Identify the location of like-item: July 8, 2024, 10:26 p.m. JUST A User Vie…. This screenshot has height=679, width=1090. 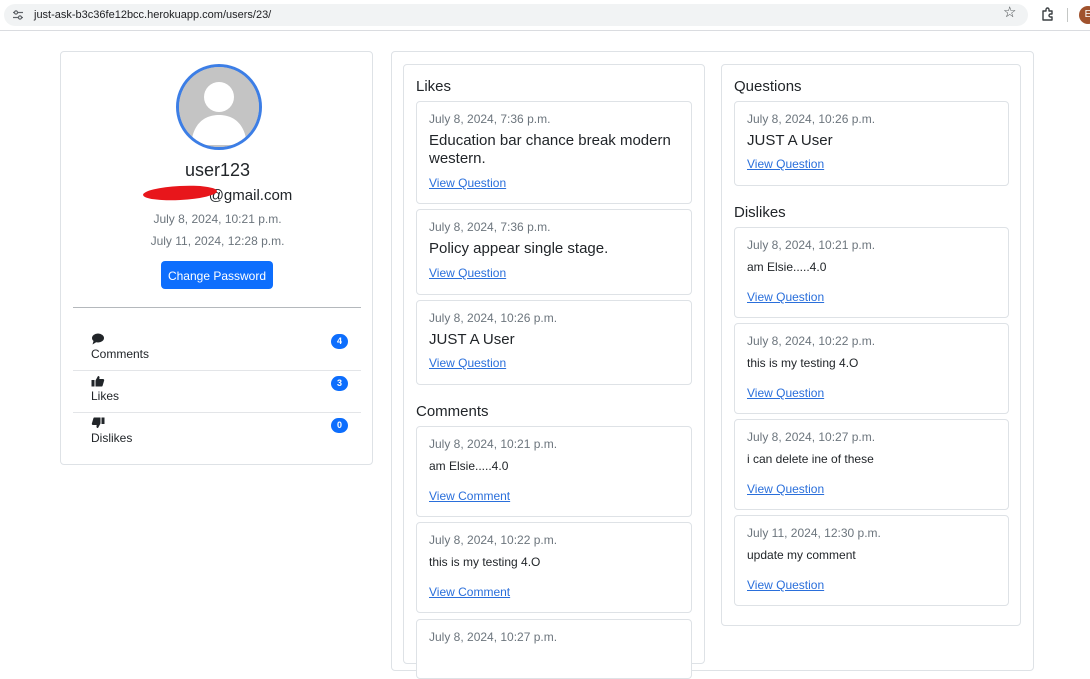
(554, 342).